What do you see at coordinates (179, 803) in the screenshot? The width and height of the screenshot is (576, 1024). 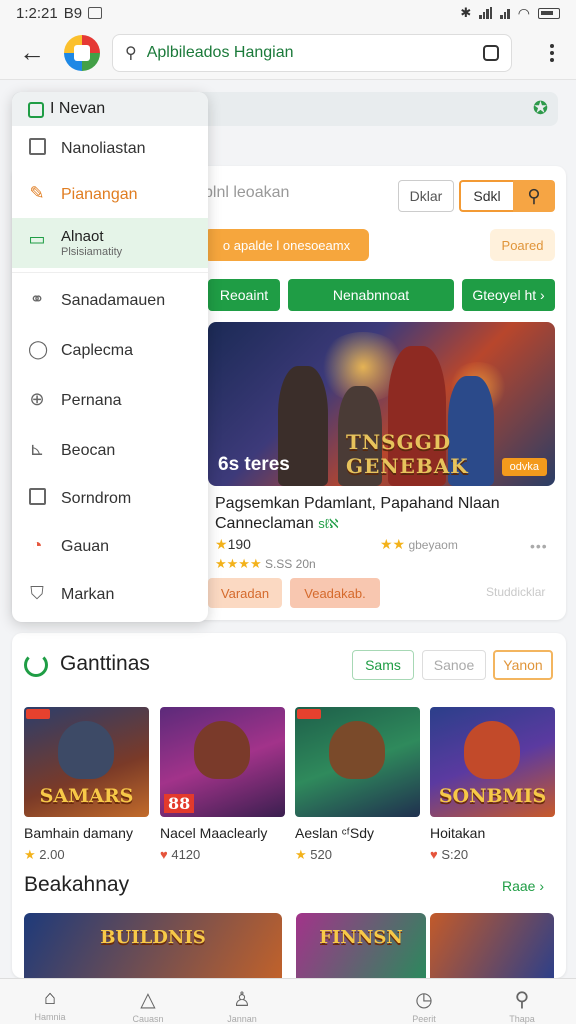 I see `game-art-title: 88` at bounding box center [179, 803].